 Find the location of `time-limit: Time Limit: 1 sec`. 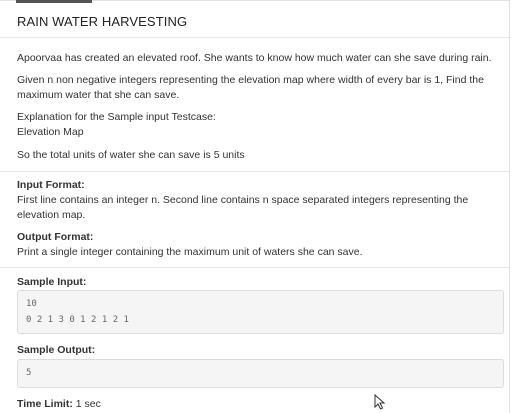

time-limit: Time Limit: 1 sec is located at coordinates (59, 404).